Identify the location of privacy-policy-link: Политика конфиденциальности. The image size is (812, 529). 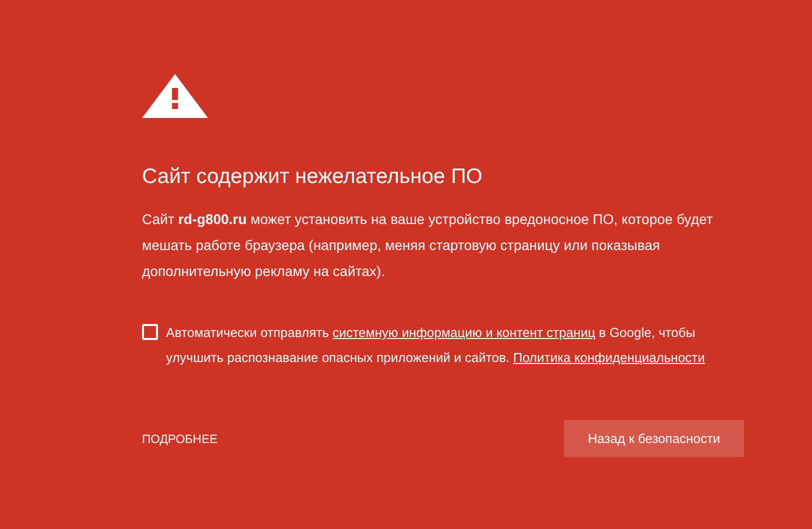
(609, 357).